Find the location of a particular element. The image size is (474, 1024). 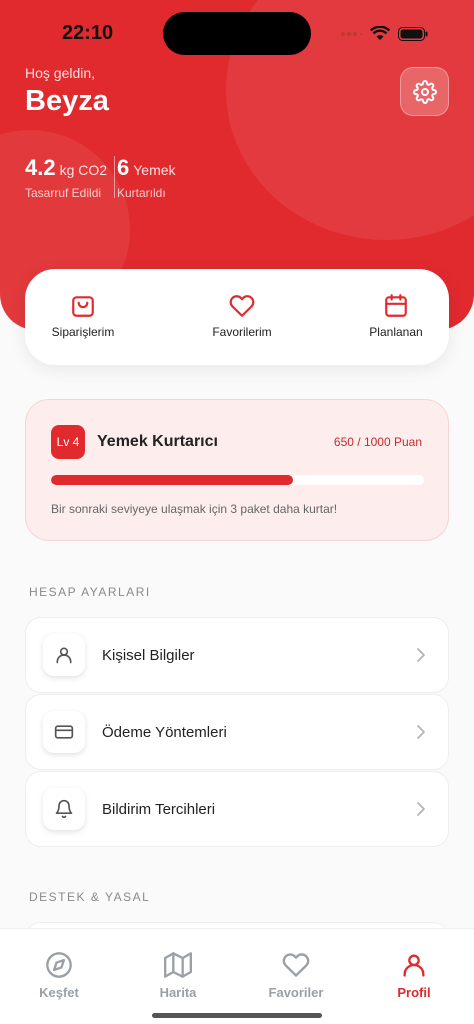

favorites-button: Favorilerim is located at coordinates (242, 316).